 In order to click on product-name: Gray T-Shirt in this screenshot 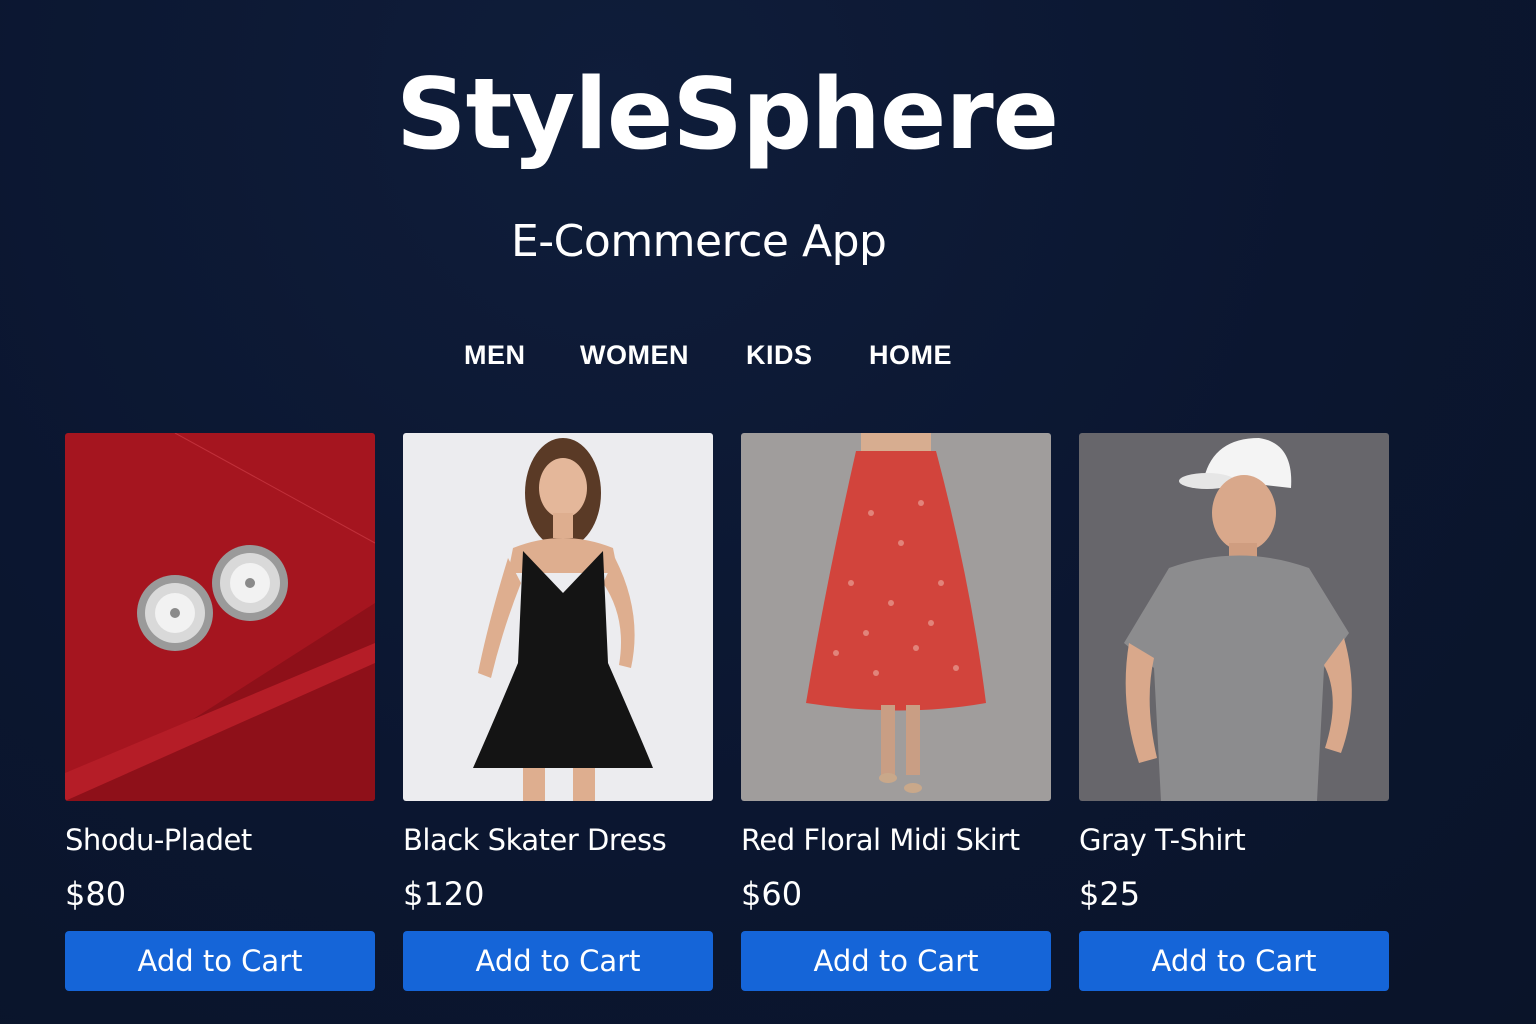, I will do `click(1162, 840)`.